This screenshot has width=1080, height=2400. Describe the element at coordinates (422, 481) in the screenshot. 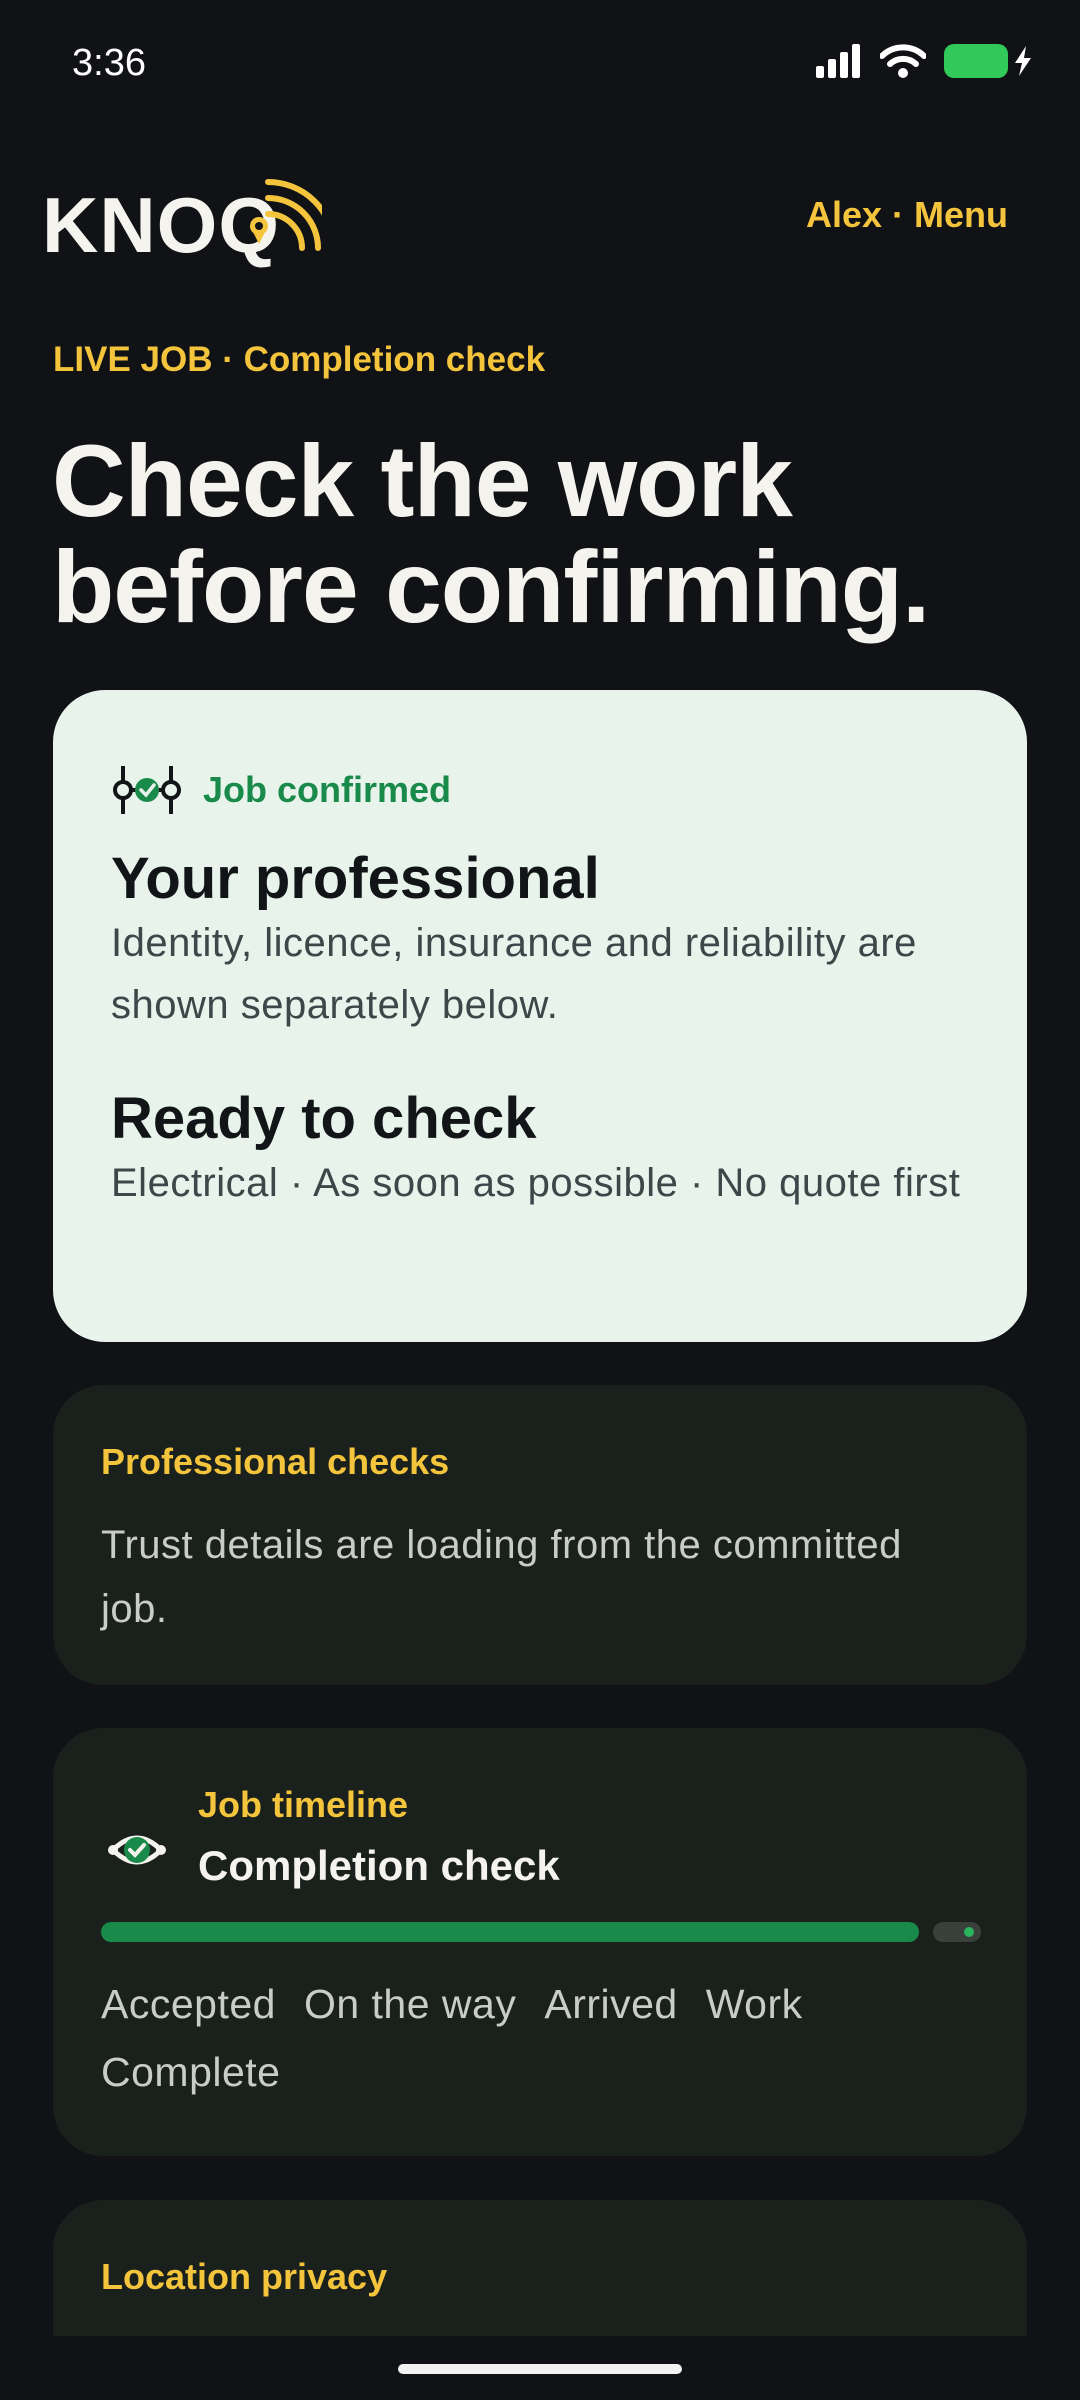

I see `page-title-line-1: Check the work` at that location.